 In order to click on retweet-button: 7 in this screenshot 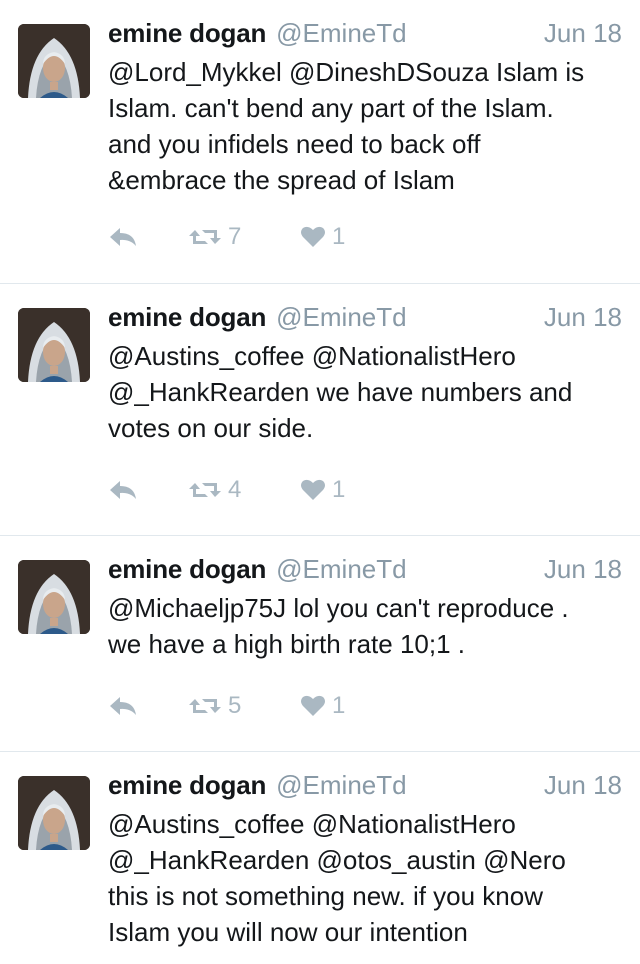, I will do `click(244, 237)`.